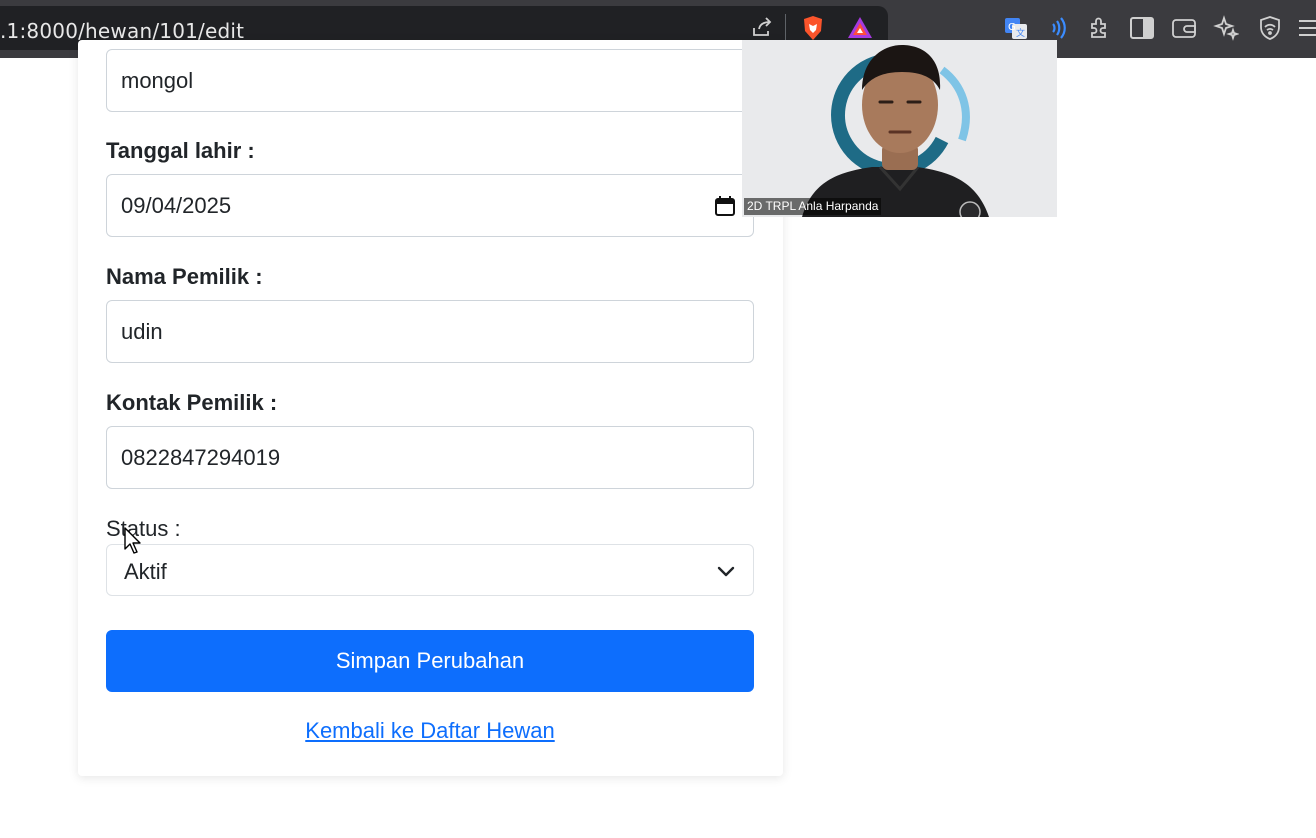  I want to click on tanggal-lahir-label: Tanggal lahir :, so click(180, 150).